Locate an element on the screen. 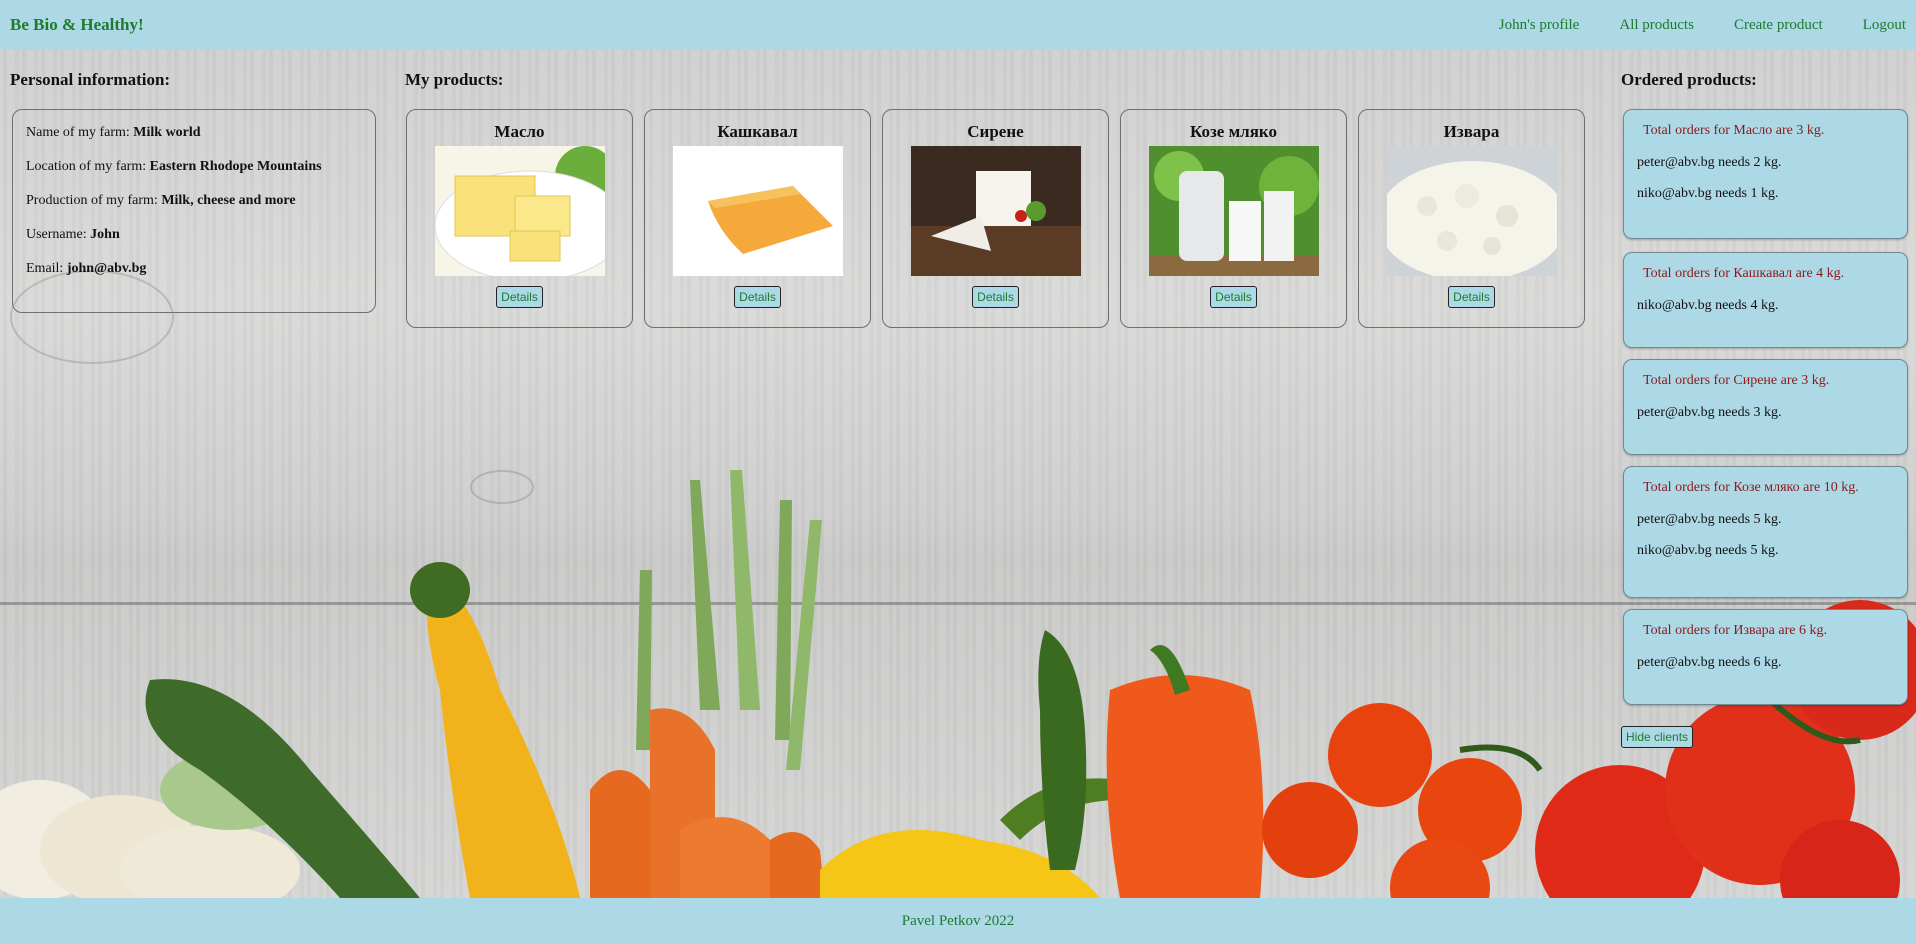  product-card: Сирене Details is located at coordinates (995, 218).